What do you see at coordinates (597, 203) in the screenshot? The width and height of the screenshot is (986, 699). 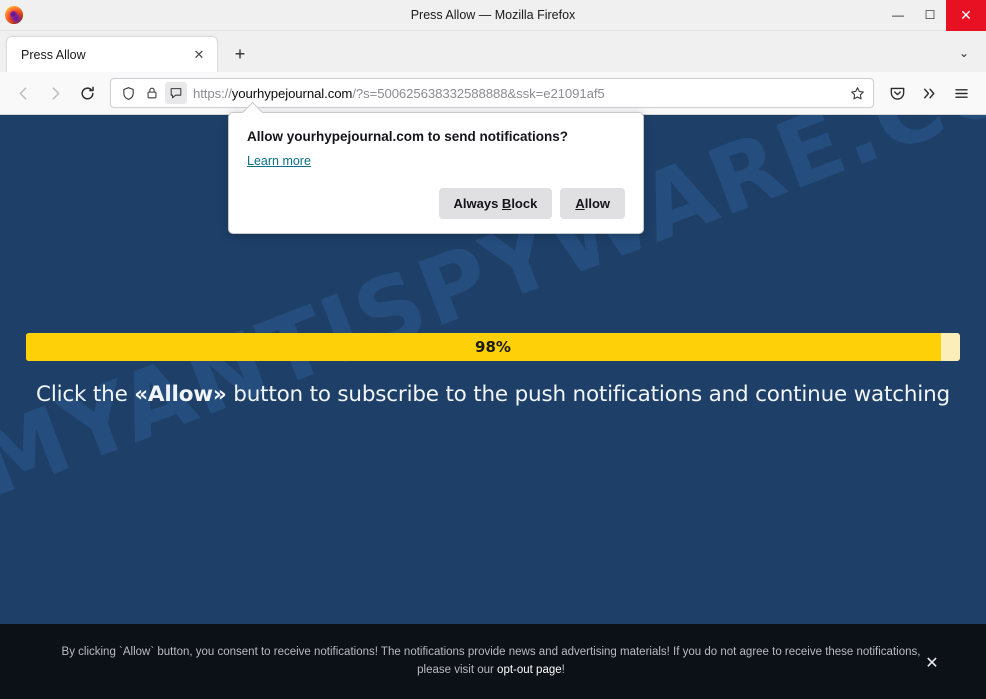 I see `allow-label-post: llow` at bounding box center [597, 203].